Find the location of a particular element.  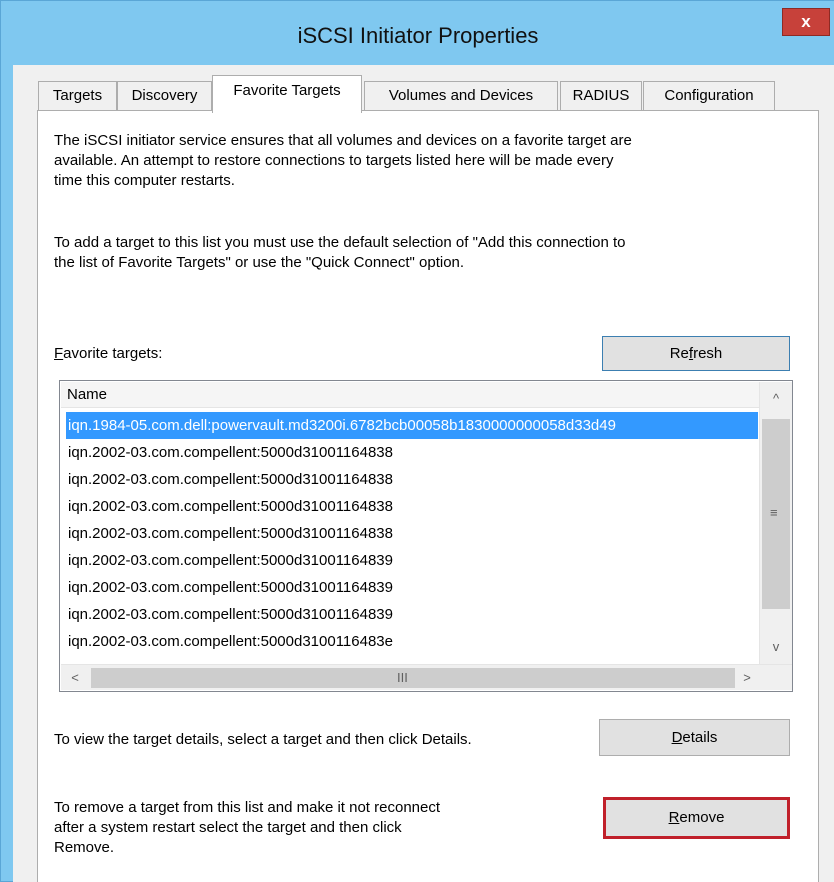

tab-label: RADIUS is located at coordinates (601, 95).